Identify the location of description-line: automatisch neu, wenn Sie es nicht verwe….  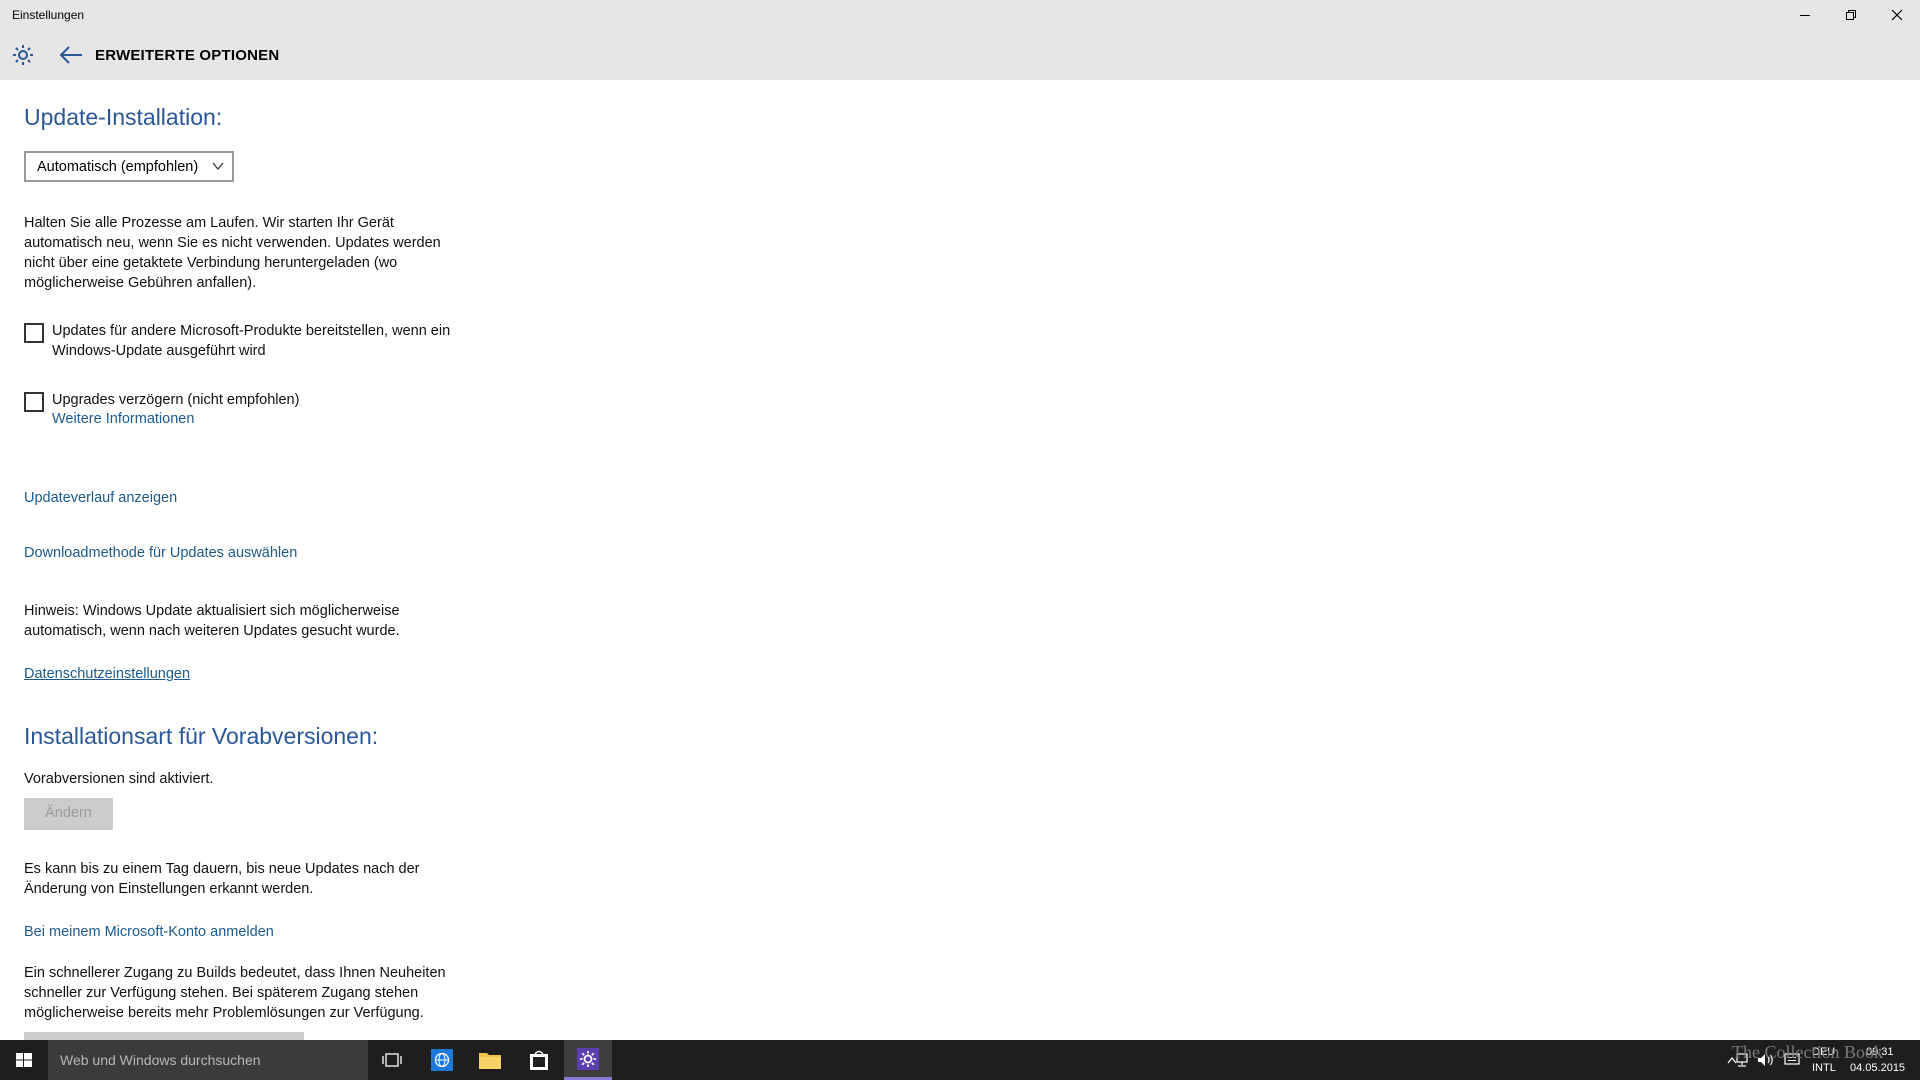
(232, 243).